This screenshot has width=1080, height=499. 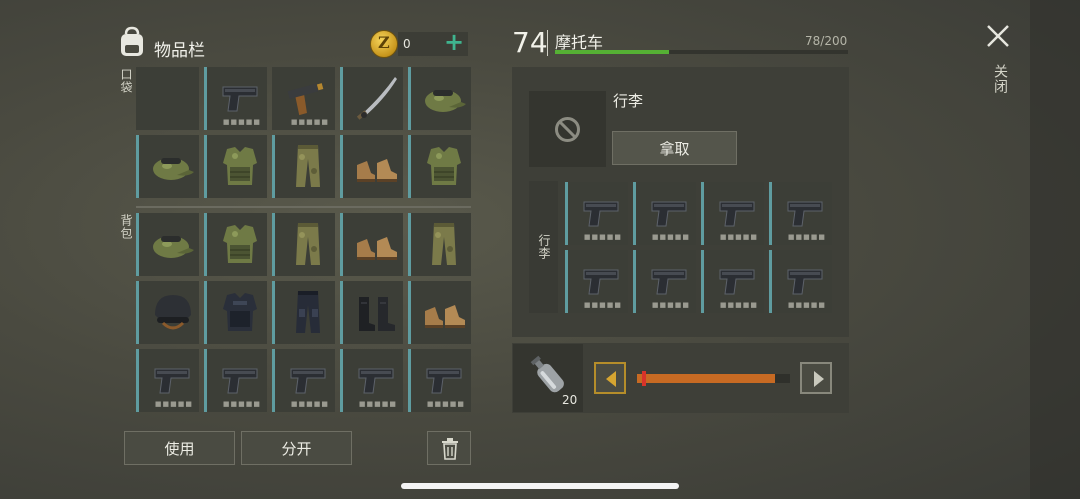 What do you see at coordinates (1055, 249) in the screenshot?
I see `right-edge-shade` at bounding box center [1055, 249].